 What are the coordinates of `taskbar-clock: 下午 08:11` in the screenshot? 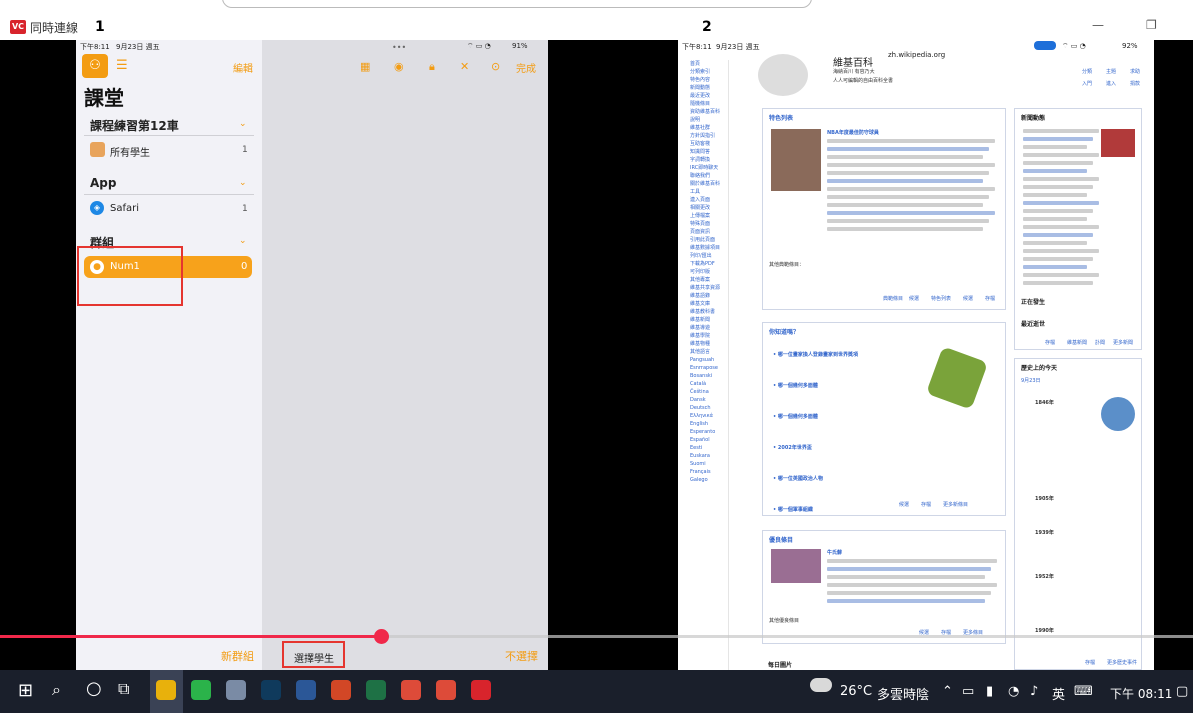 It's located at (1141, 693).